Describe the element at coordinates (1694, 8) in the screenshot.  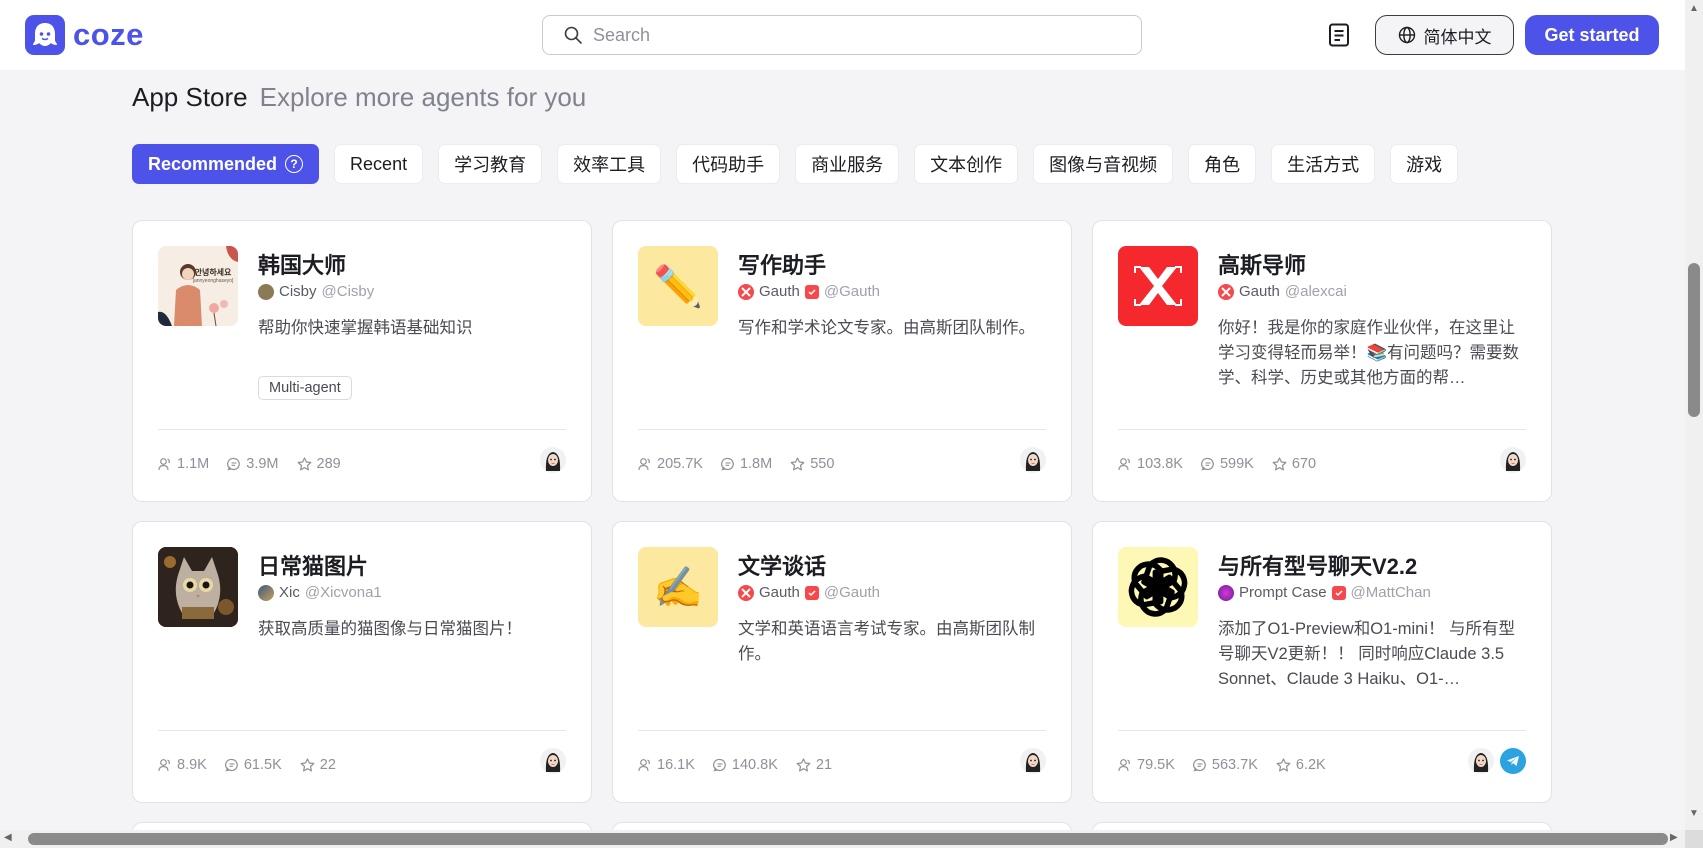
I see `scroll-up-arrow-icon: ▲` at that location.